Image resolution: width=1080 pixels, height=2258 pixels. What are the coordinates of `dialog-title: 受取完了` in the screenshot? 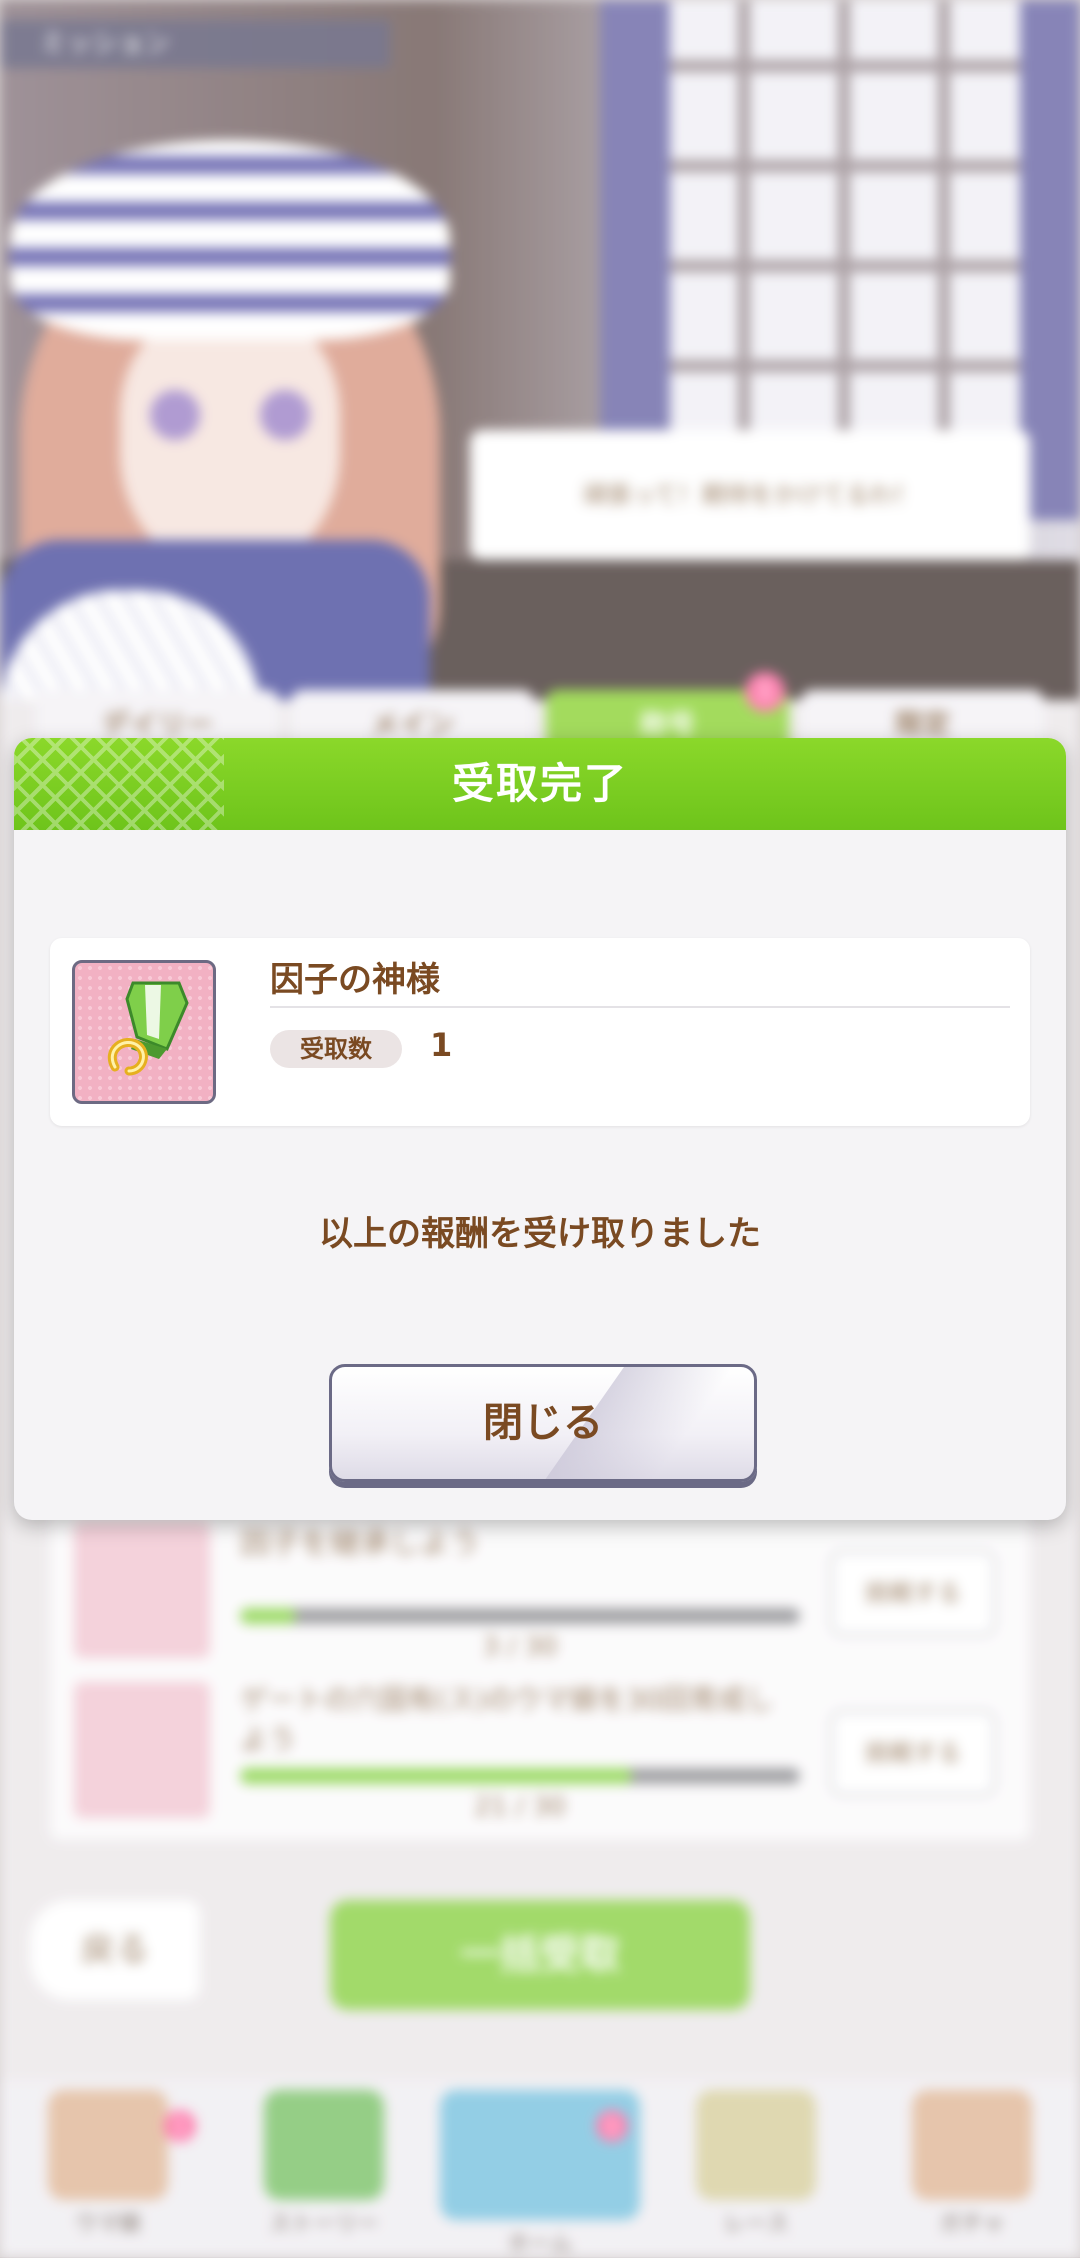 It's located at (539, 783).